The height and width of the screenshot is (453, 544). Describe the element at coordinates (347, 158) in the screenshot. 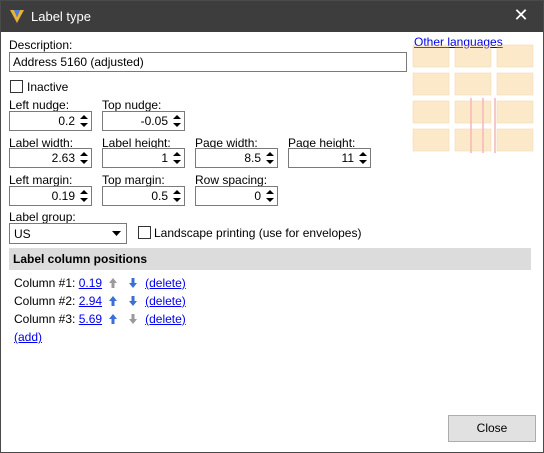

I see `page-height-value: 11` at that location.